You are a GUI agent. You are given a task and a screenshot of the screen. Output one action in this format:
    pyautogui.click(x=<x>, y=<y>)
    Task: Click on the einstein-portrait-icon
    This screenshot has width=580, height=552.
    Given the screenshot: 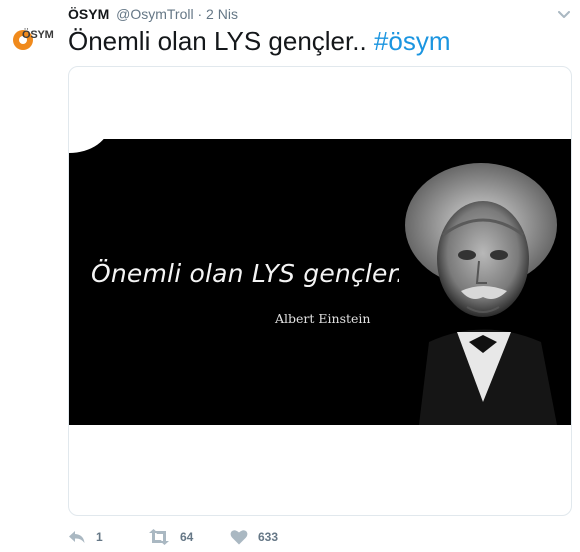 What is the action you would take?
    pyautogui.click(x=485, y=291)
    